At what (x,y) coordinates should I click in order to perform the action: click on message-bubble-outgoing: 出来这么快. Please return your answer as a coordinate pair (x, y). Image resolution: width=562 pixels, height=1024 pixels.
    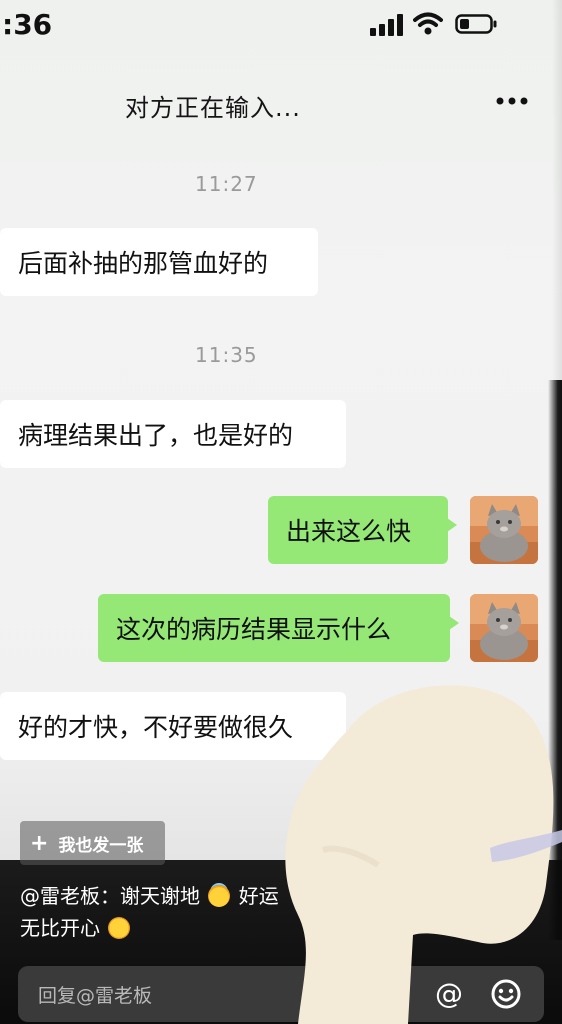
    Looking at the image, I should click on (362, 530).